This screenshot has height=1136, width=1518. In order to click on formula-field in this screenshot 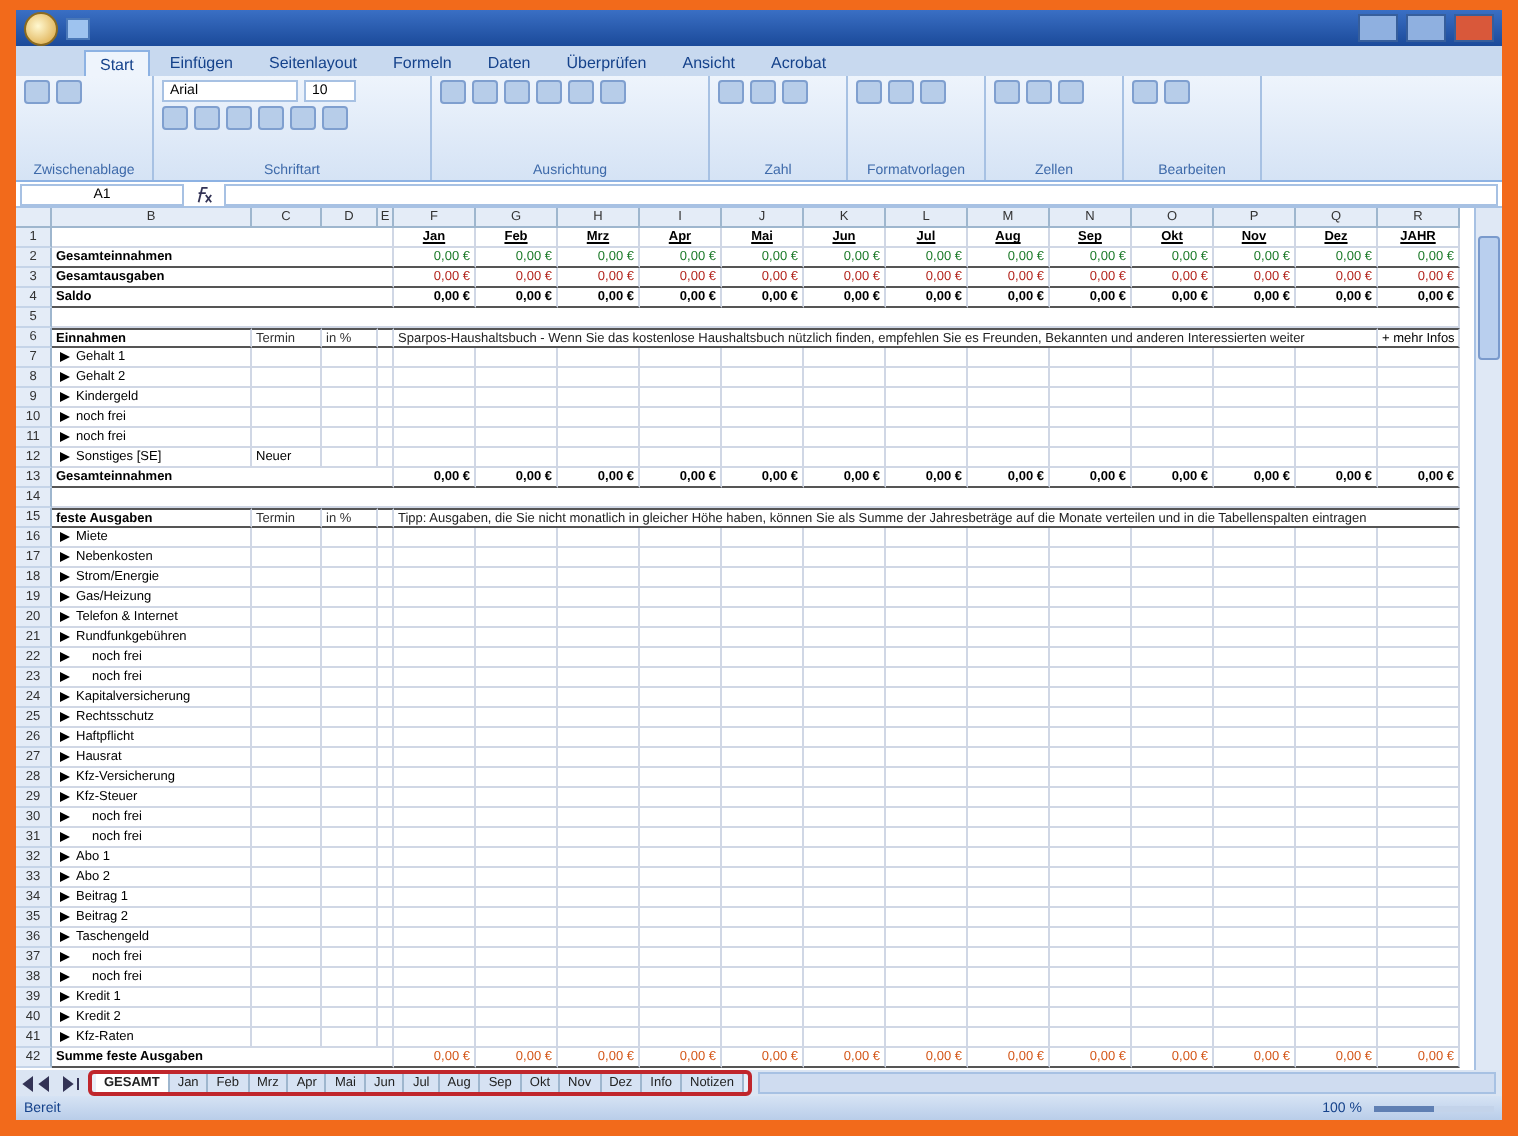, I will do `click(861, 194)`.